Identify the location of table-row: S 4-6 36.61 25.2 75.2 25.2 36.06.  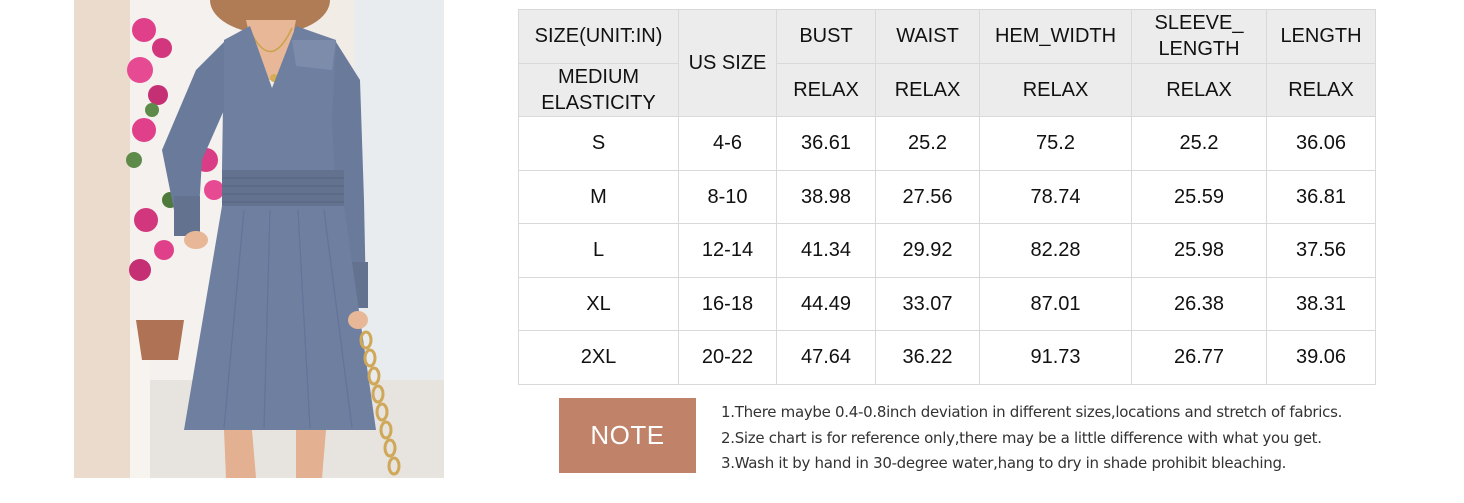
(947, 143).